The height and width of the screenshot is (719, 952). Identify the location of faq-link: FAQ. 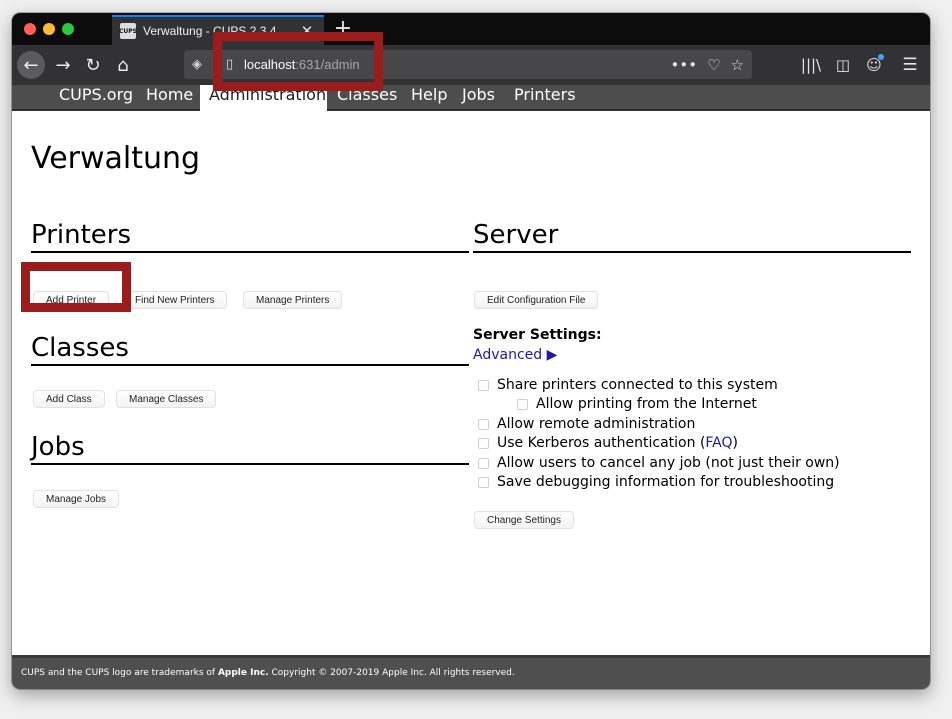
(718, 443).